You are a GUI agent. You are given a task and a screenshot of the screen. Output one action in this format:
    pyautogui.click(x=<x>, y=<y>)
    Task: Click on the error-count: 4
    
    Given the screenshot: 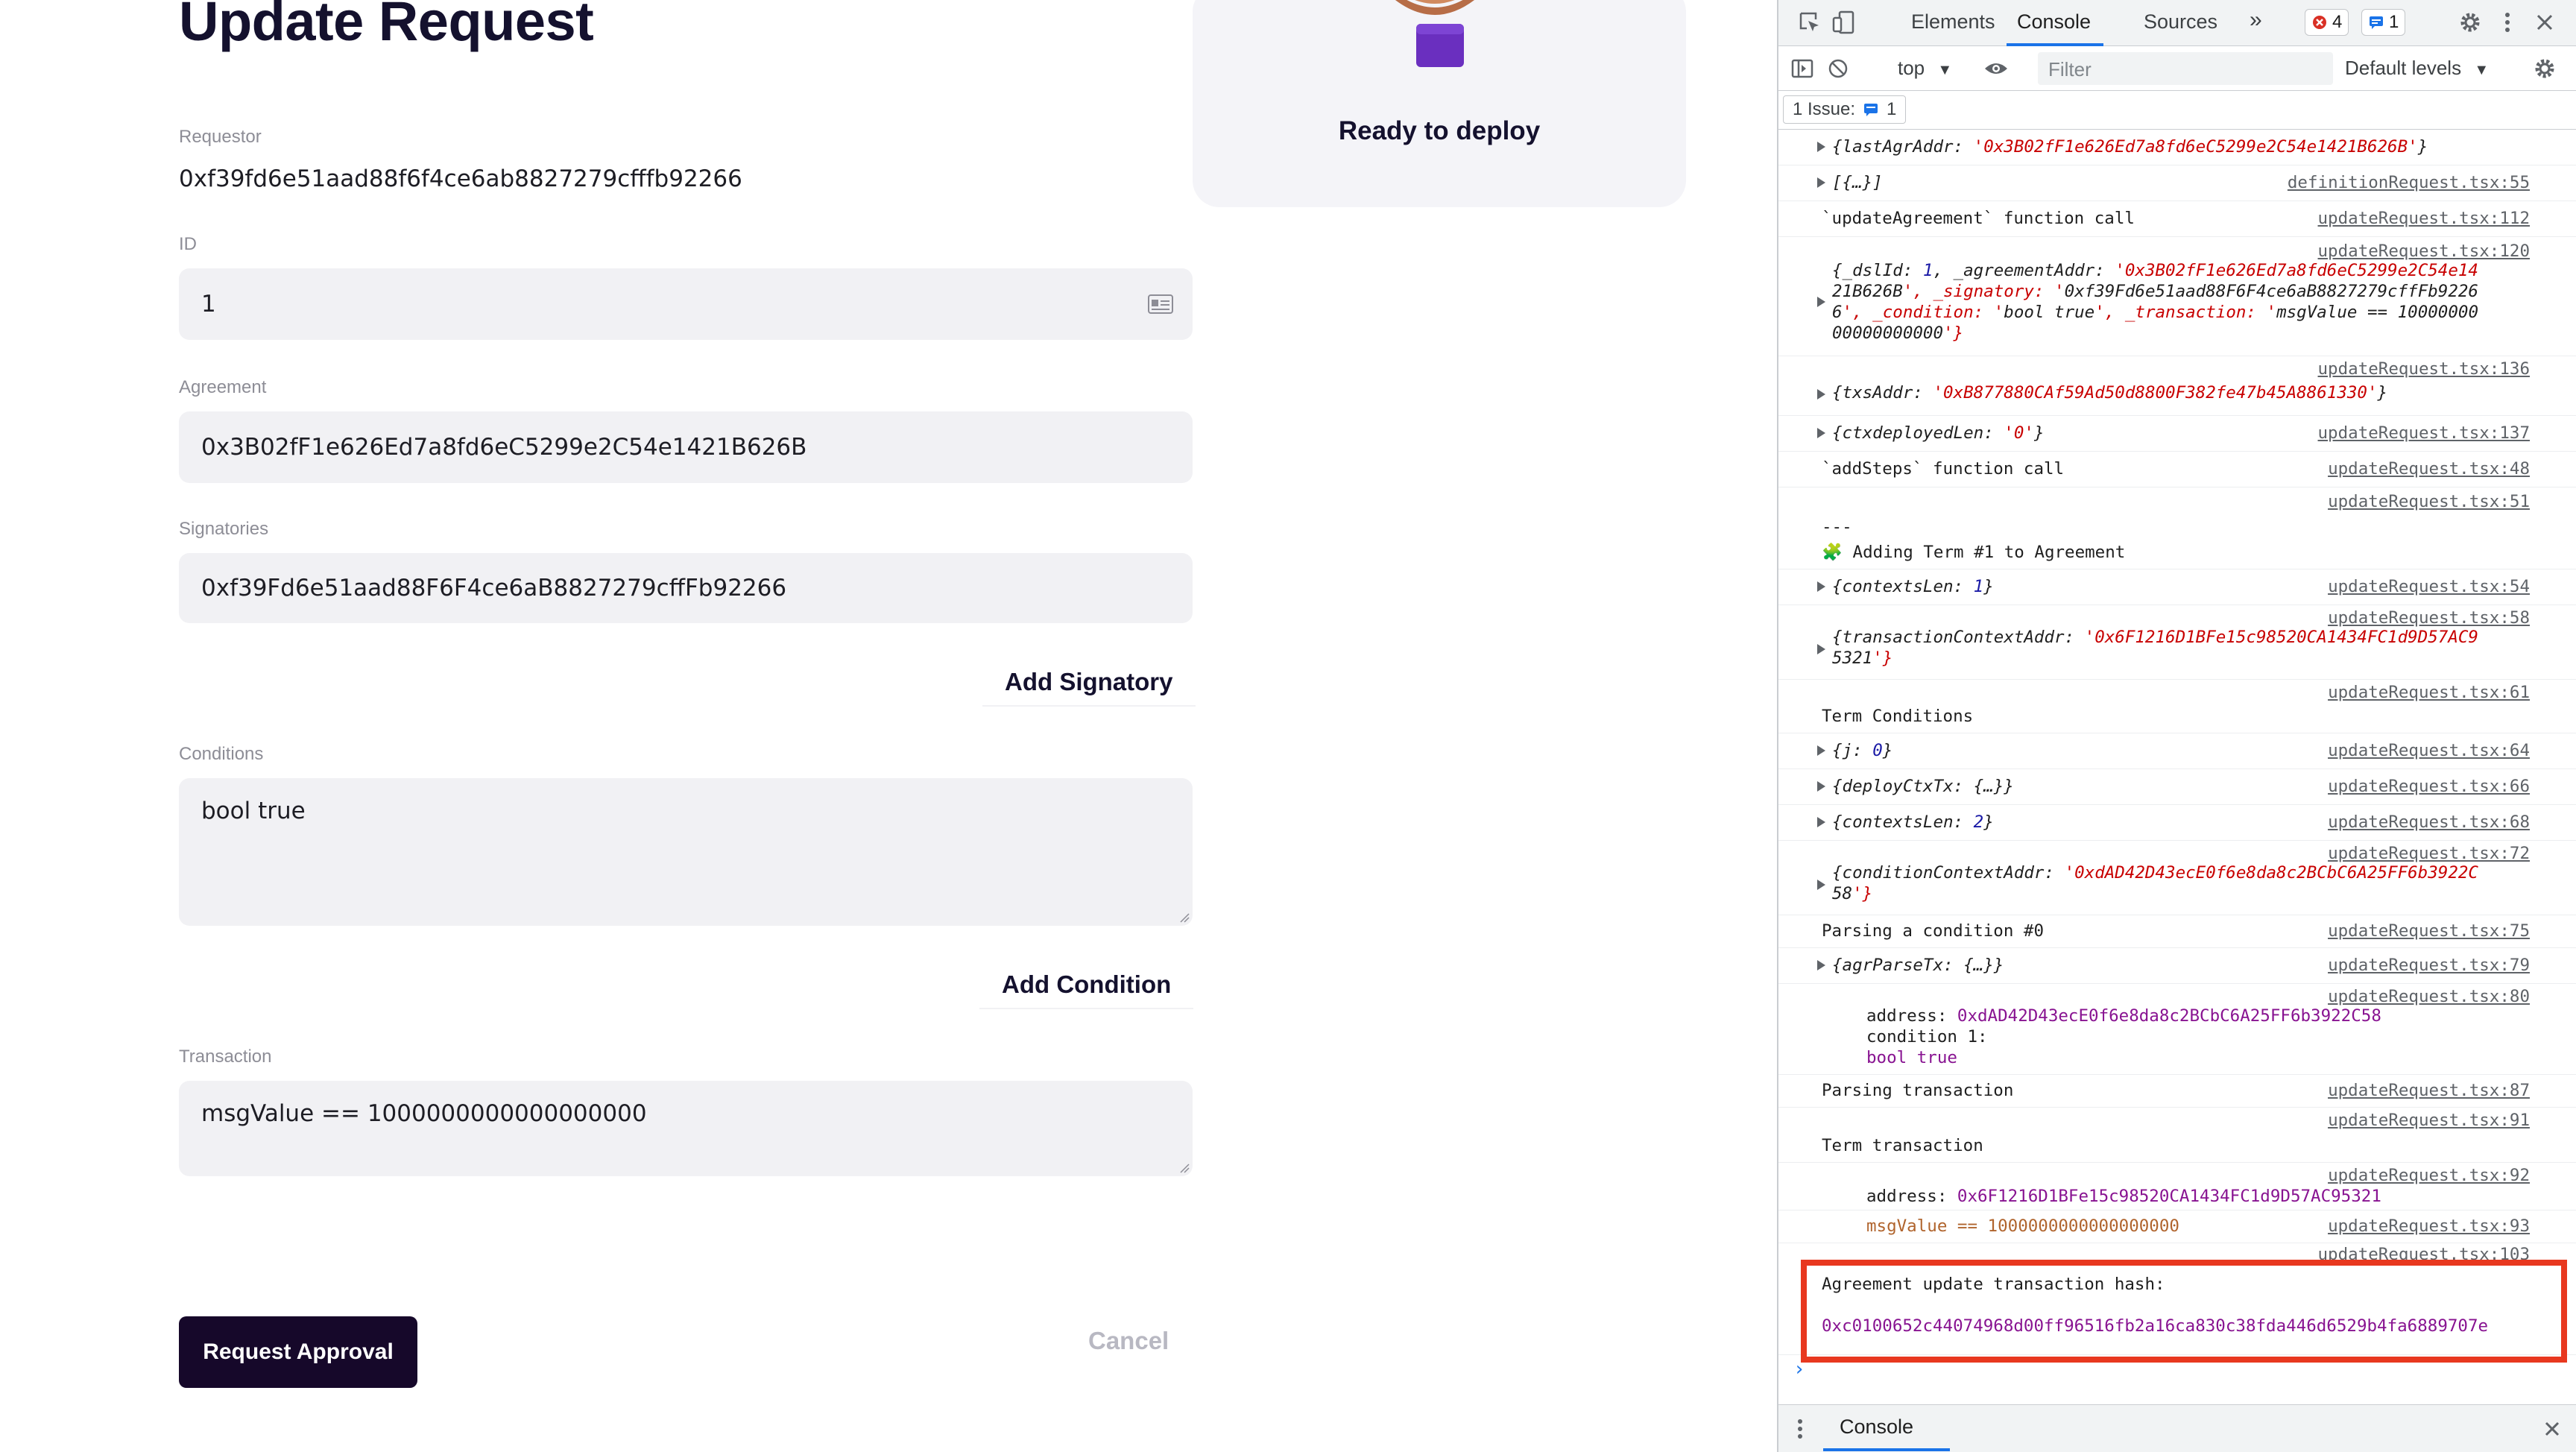 What is the action you would take?
    pyautogui.click(x=2337, y=22)
    